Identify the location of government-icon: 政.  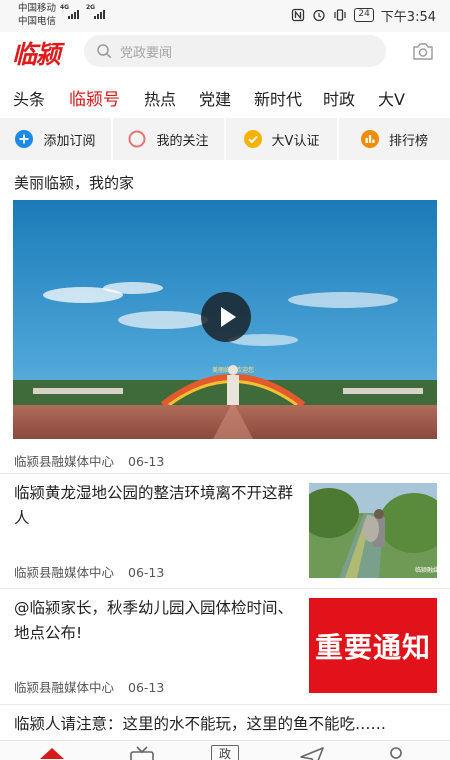
(225, 752).